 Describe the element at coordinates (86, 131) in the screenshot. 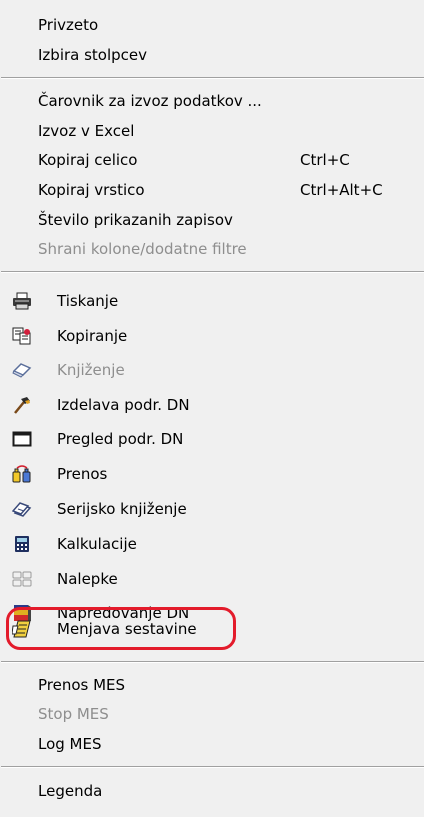

I see `menu-item-label: Izvoz v Excel` at that location.